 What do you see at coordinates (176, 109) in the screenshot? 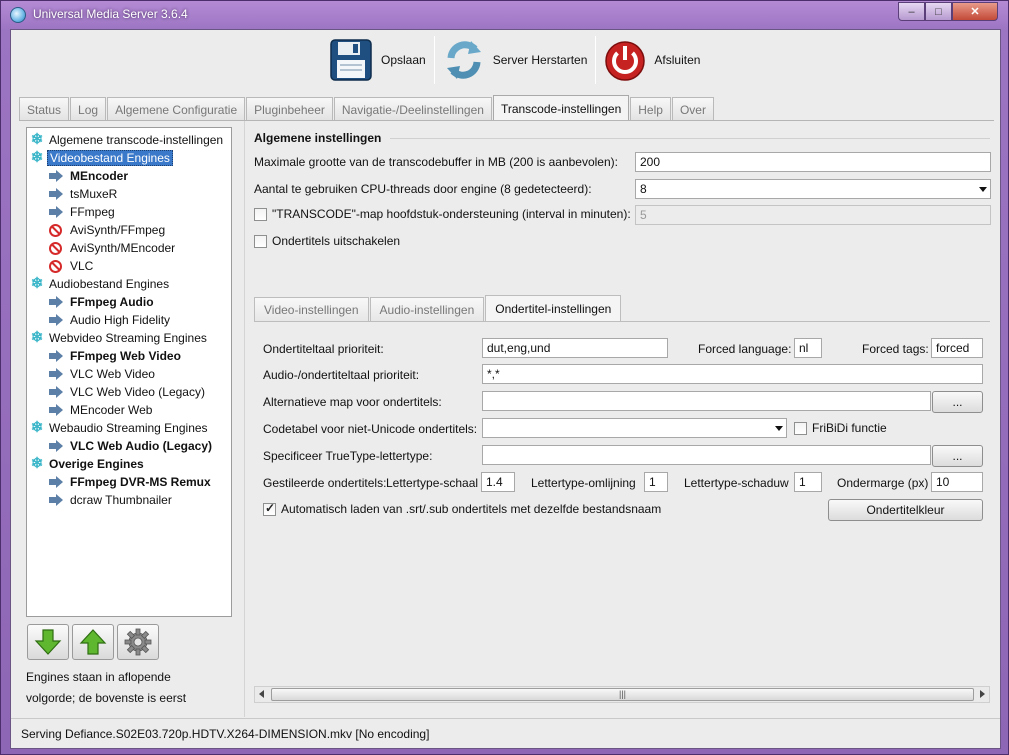
I see `tab-general-config: Algemene Configuratie` at bounding box center [176, 109].